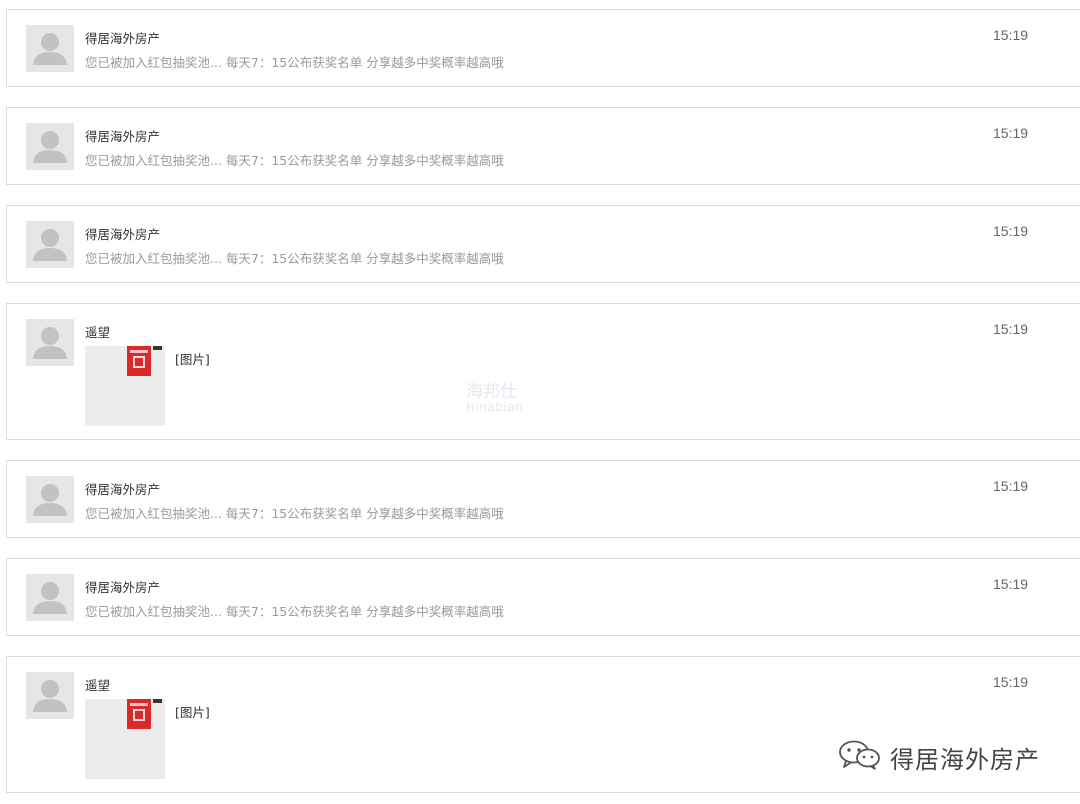 This screenshot has width=1080, height=804. Describe the element at coordinates (860, 757) in the screenshot. I see `wechat-icon` at that location.